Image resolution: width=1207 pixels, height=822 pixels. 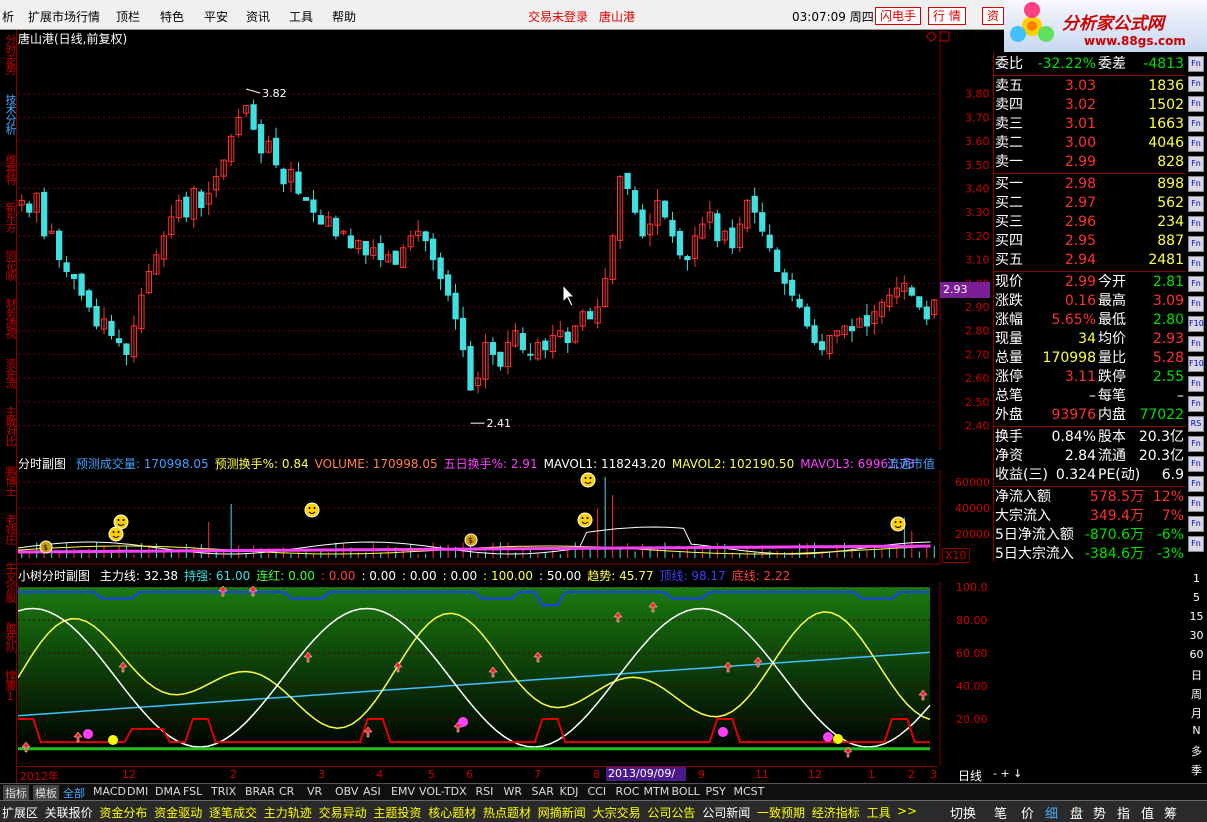 What do you see at coordinates (397, 812) in the screenshot?
I see `bottom-tab: 主题投资` at bounding box center [397, 812].